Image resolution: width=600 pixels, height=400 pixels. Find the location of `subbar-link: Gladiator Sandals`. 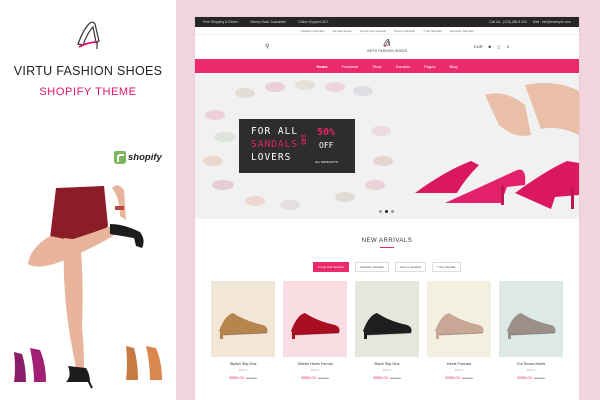

subbar-link: Gladiator Sandals is located at coordinates (313, 31).